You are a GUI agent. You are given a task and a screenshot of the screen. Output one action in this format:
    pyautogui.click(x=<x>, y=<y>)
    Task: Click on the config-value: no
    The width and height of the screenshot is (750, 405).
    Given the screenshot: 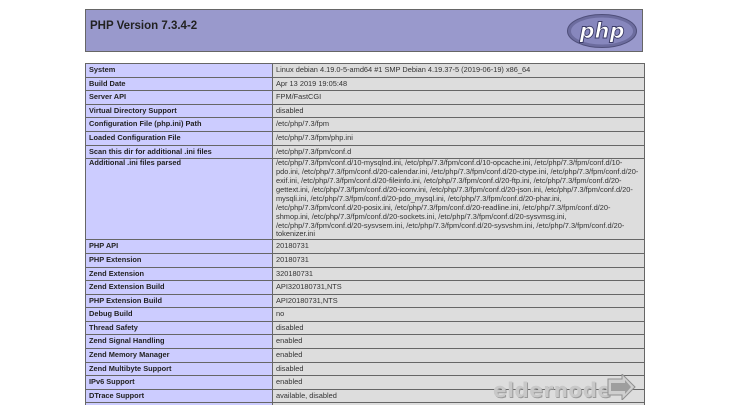 What is the action you would take?
    pyautogui.click(x=458, y=314)
    